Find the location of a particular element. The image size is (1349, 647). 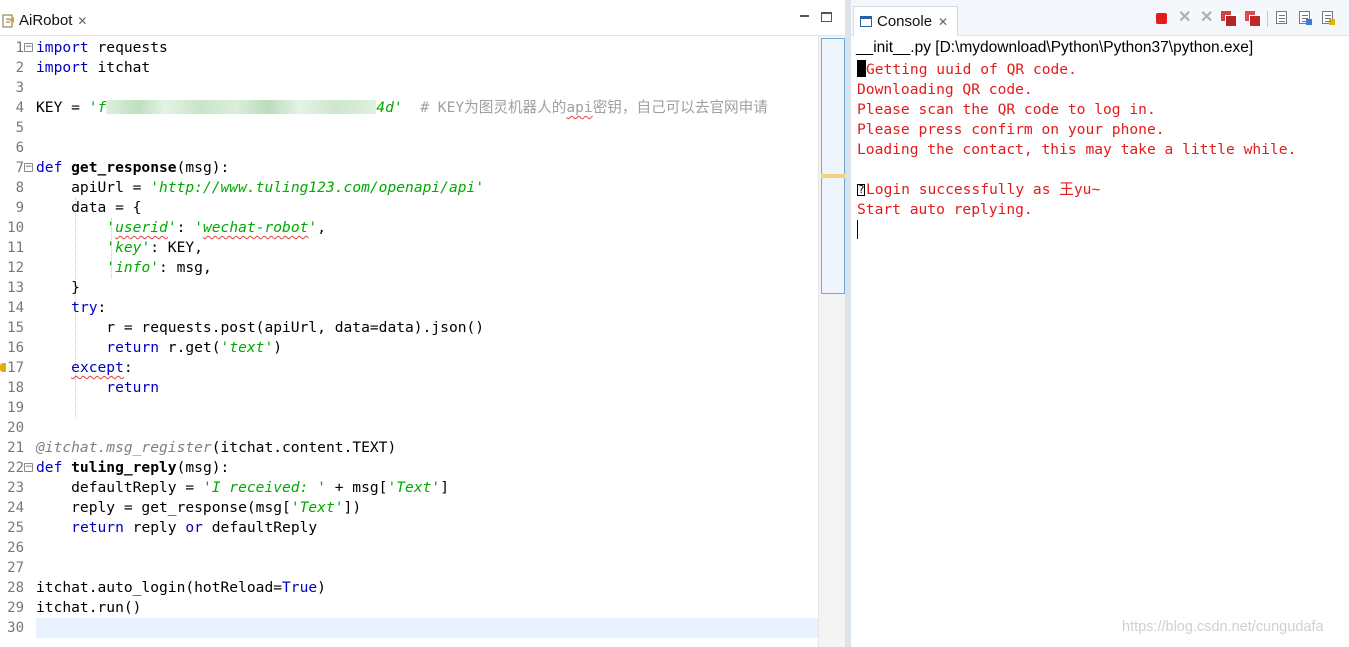

line-number: 6 is located at coordinates (19, 148).